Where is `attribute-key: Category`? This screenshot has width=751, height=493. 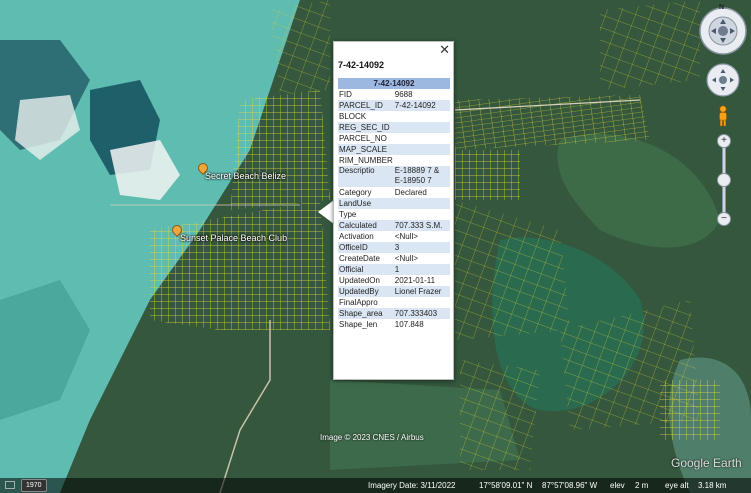
attribute-key: Category is located at coordinates (355, 192).